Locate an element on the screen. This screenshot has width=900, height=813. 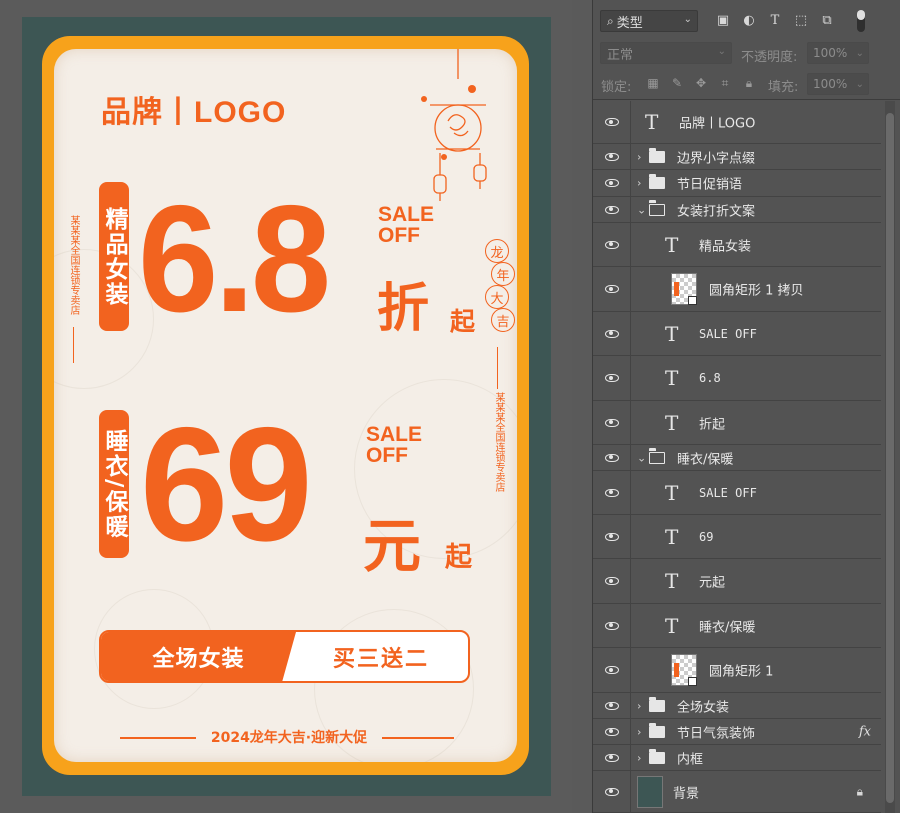
seal-char: 大 is located at coordinates (497, 297).